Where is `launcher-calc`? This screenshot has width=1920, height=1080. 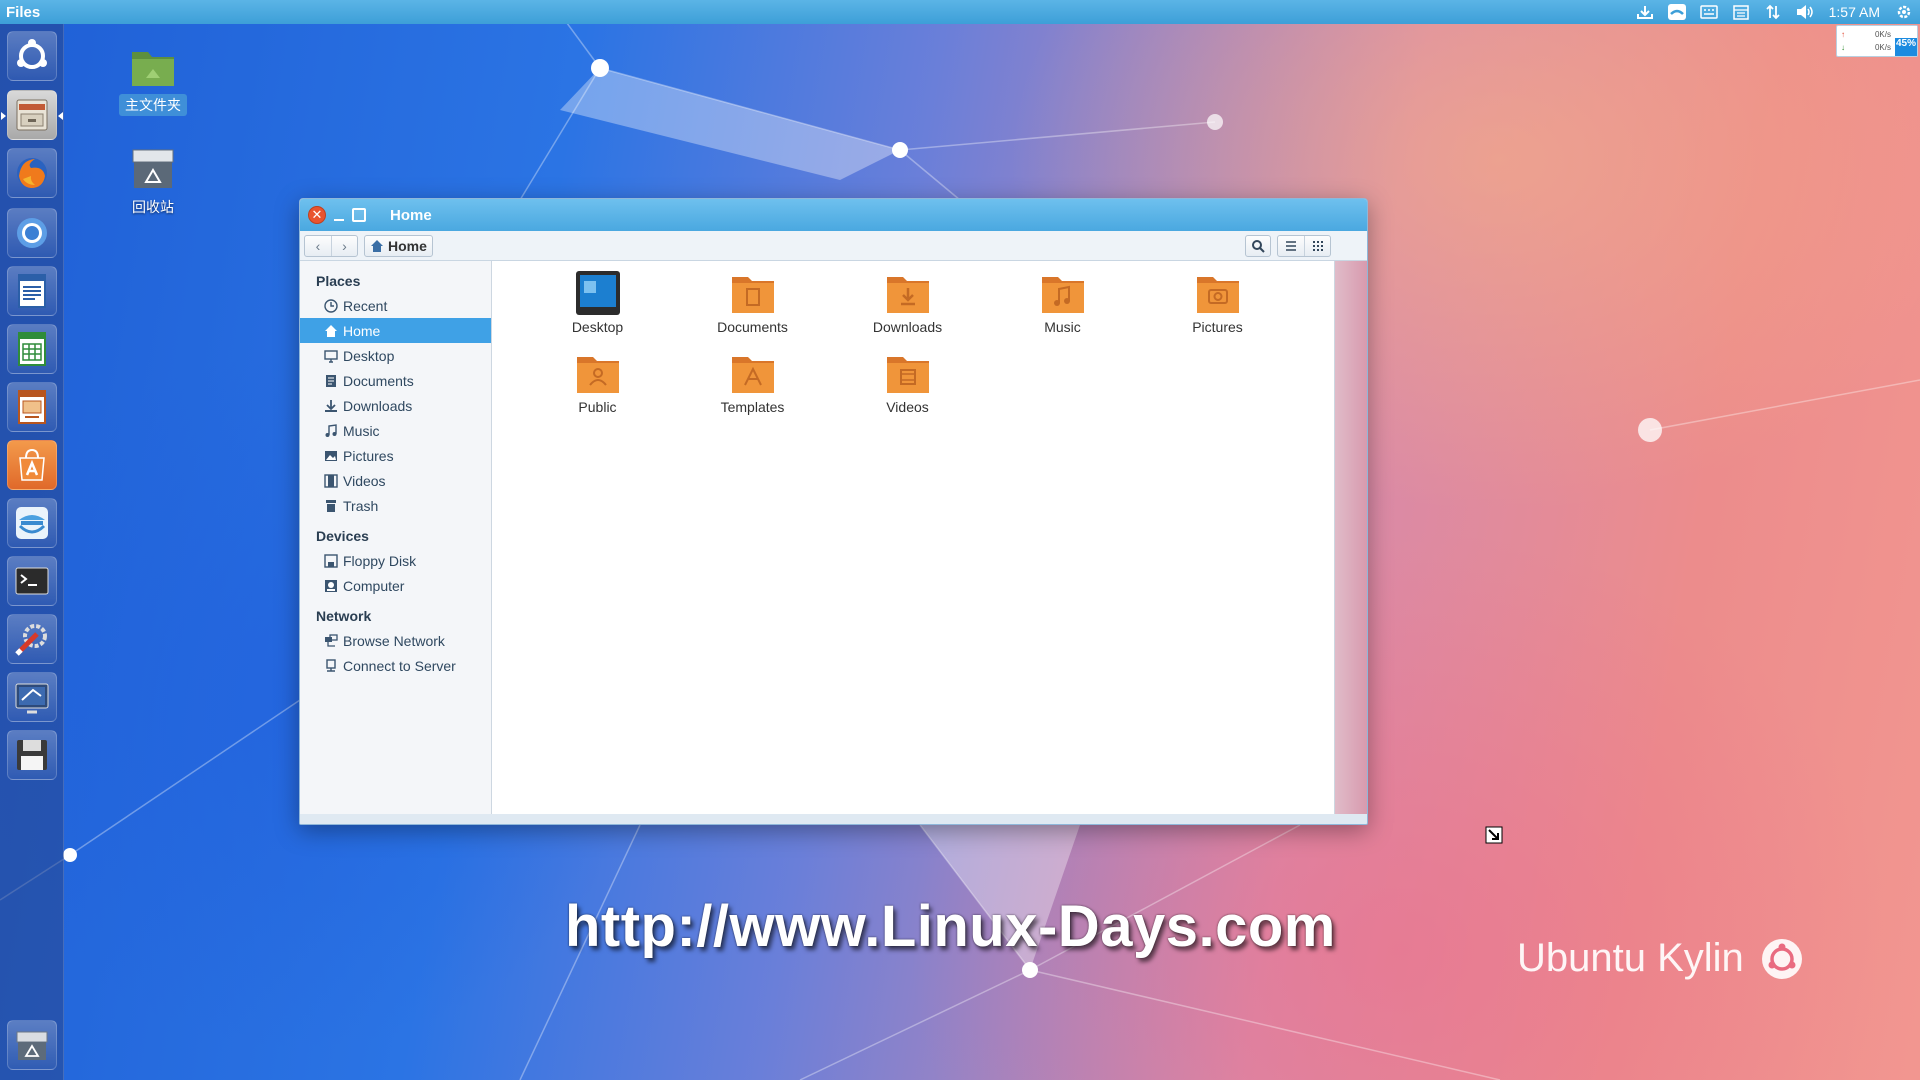
launcher-calc is located at coordinates (32, 349).